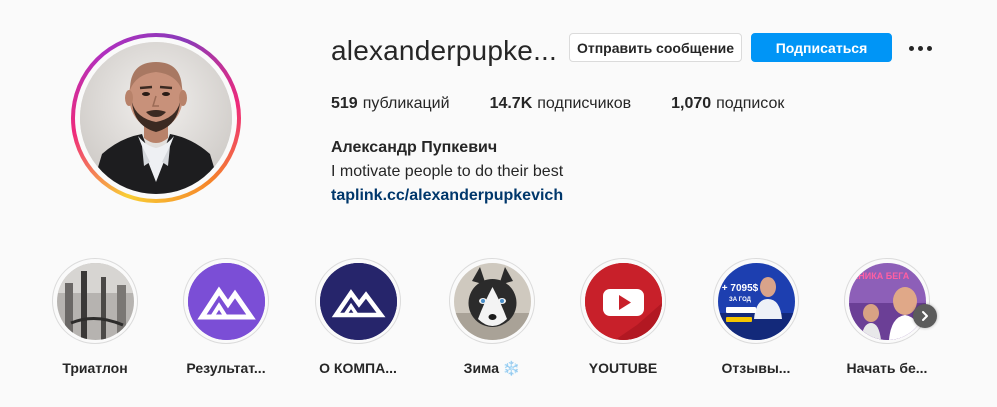  I want to click on profile-bio: I motivate people to do their best, so click(447, 171).